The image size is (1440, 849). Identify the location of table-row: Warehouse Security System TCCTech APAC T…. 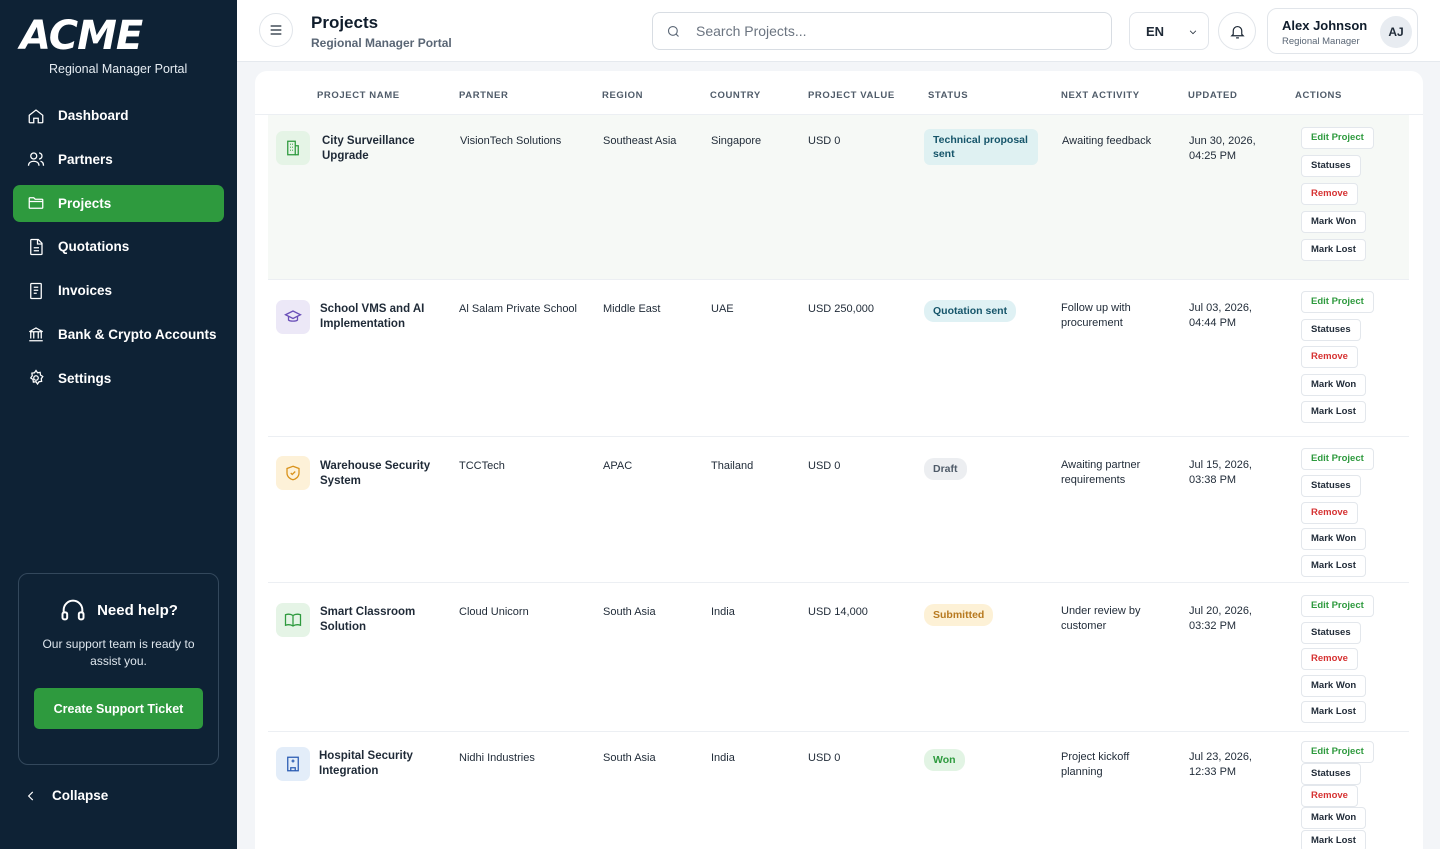
(838, 510).